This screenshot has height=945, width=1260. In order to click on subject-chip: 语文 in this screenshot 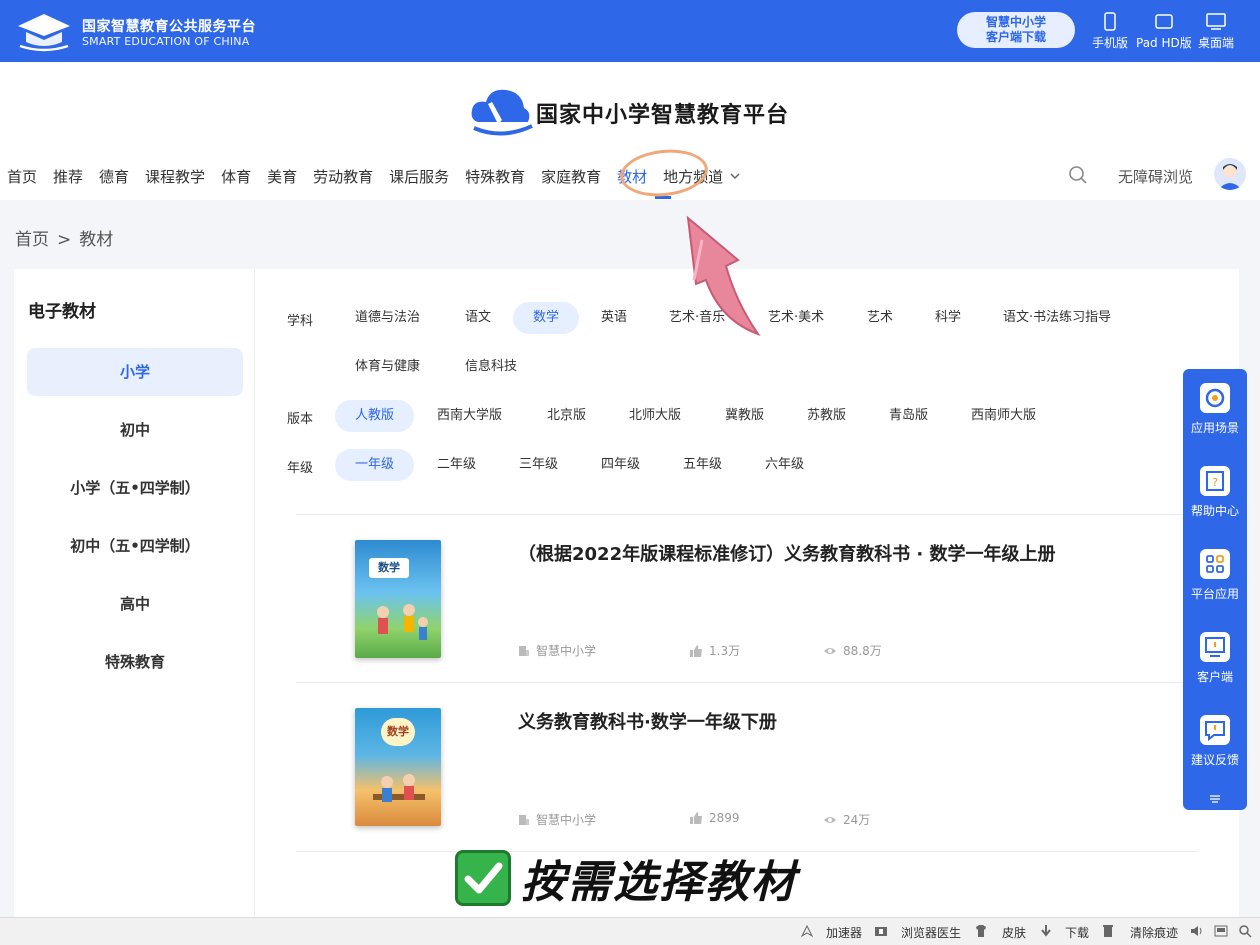, I will do `click(478, 318)`.